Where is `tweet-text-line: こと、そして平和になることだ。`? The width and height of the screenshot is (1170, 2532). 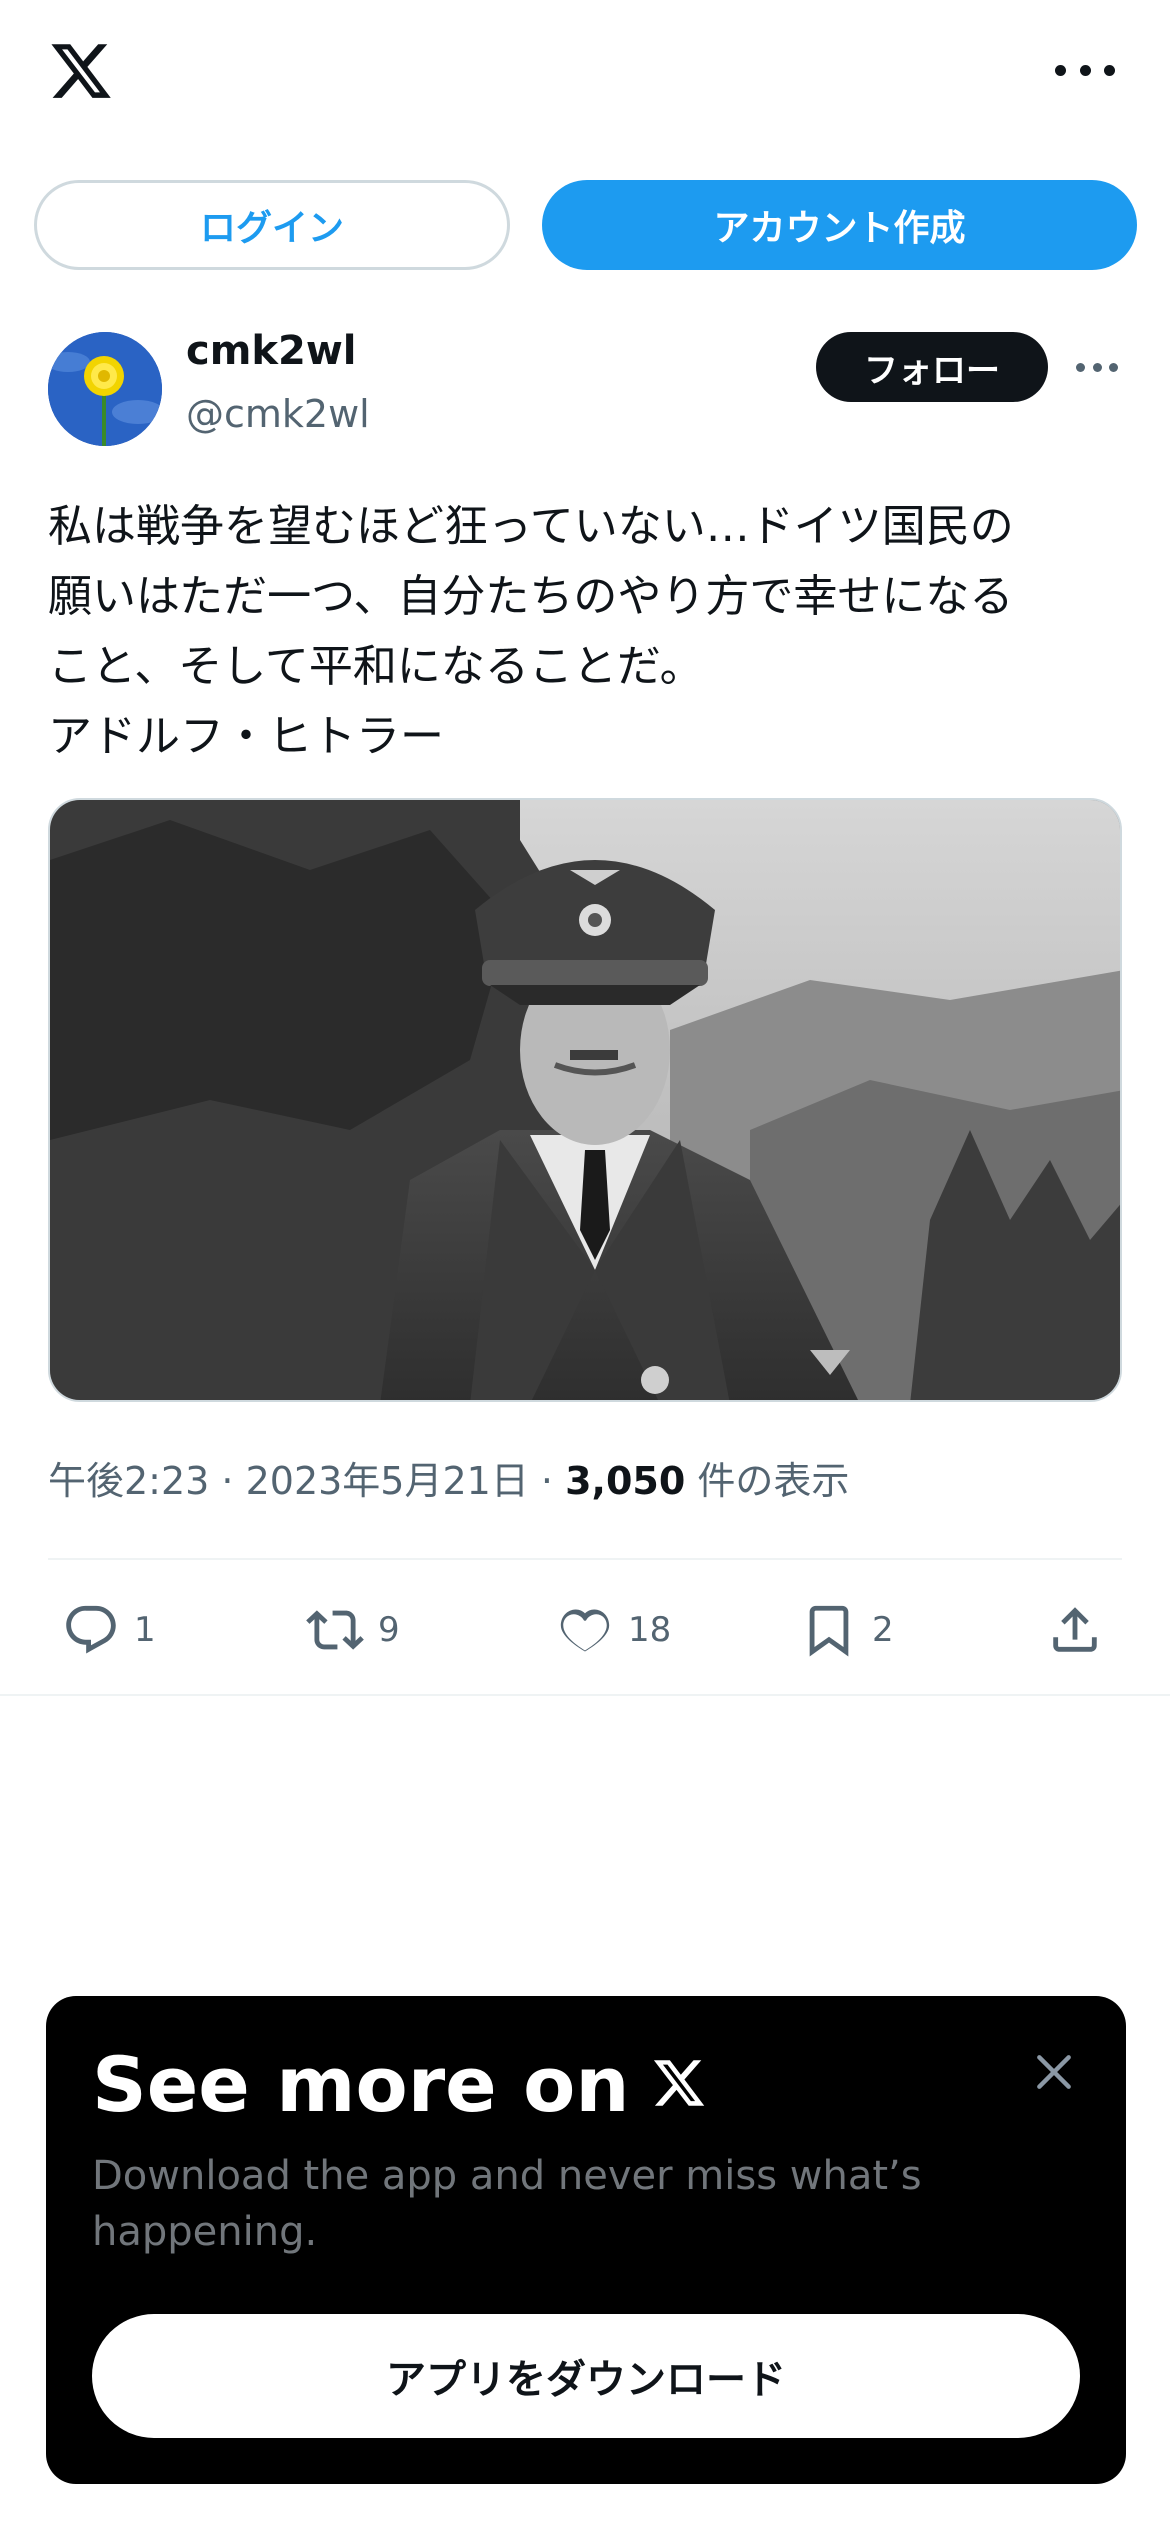
tweet-text-line: こと、そして平和になることだ。 is located at coordinates (376, 666).